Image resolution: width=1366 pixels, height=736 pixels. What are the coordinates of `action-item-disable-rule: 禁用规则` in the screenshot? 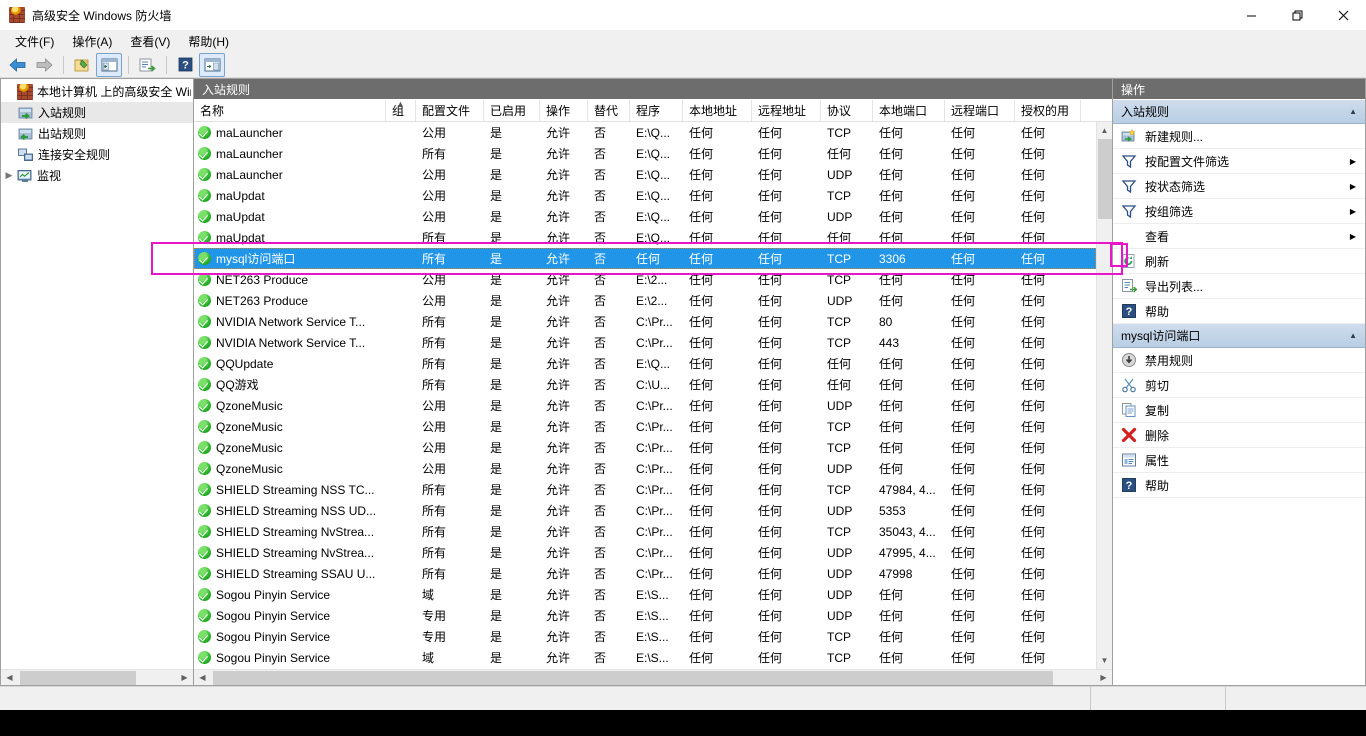 It's located at (1239, 360).